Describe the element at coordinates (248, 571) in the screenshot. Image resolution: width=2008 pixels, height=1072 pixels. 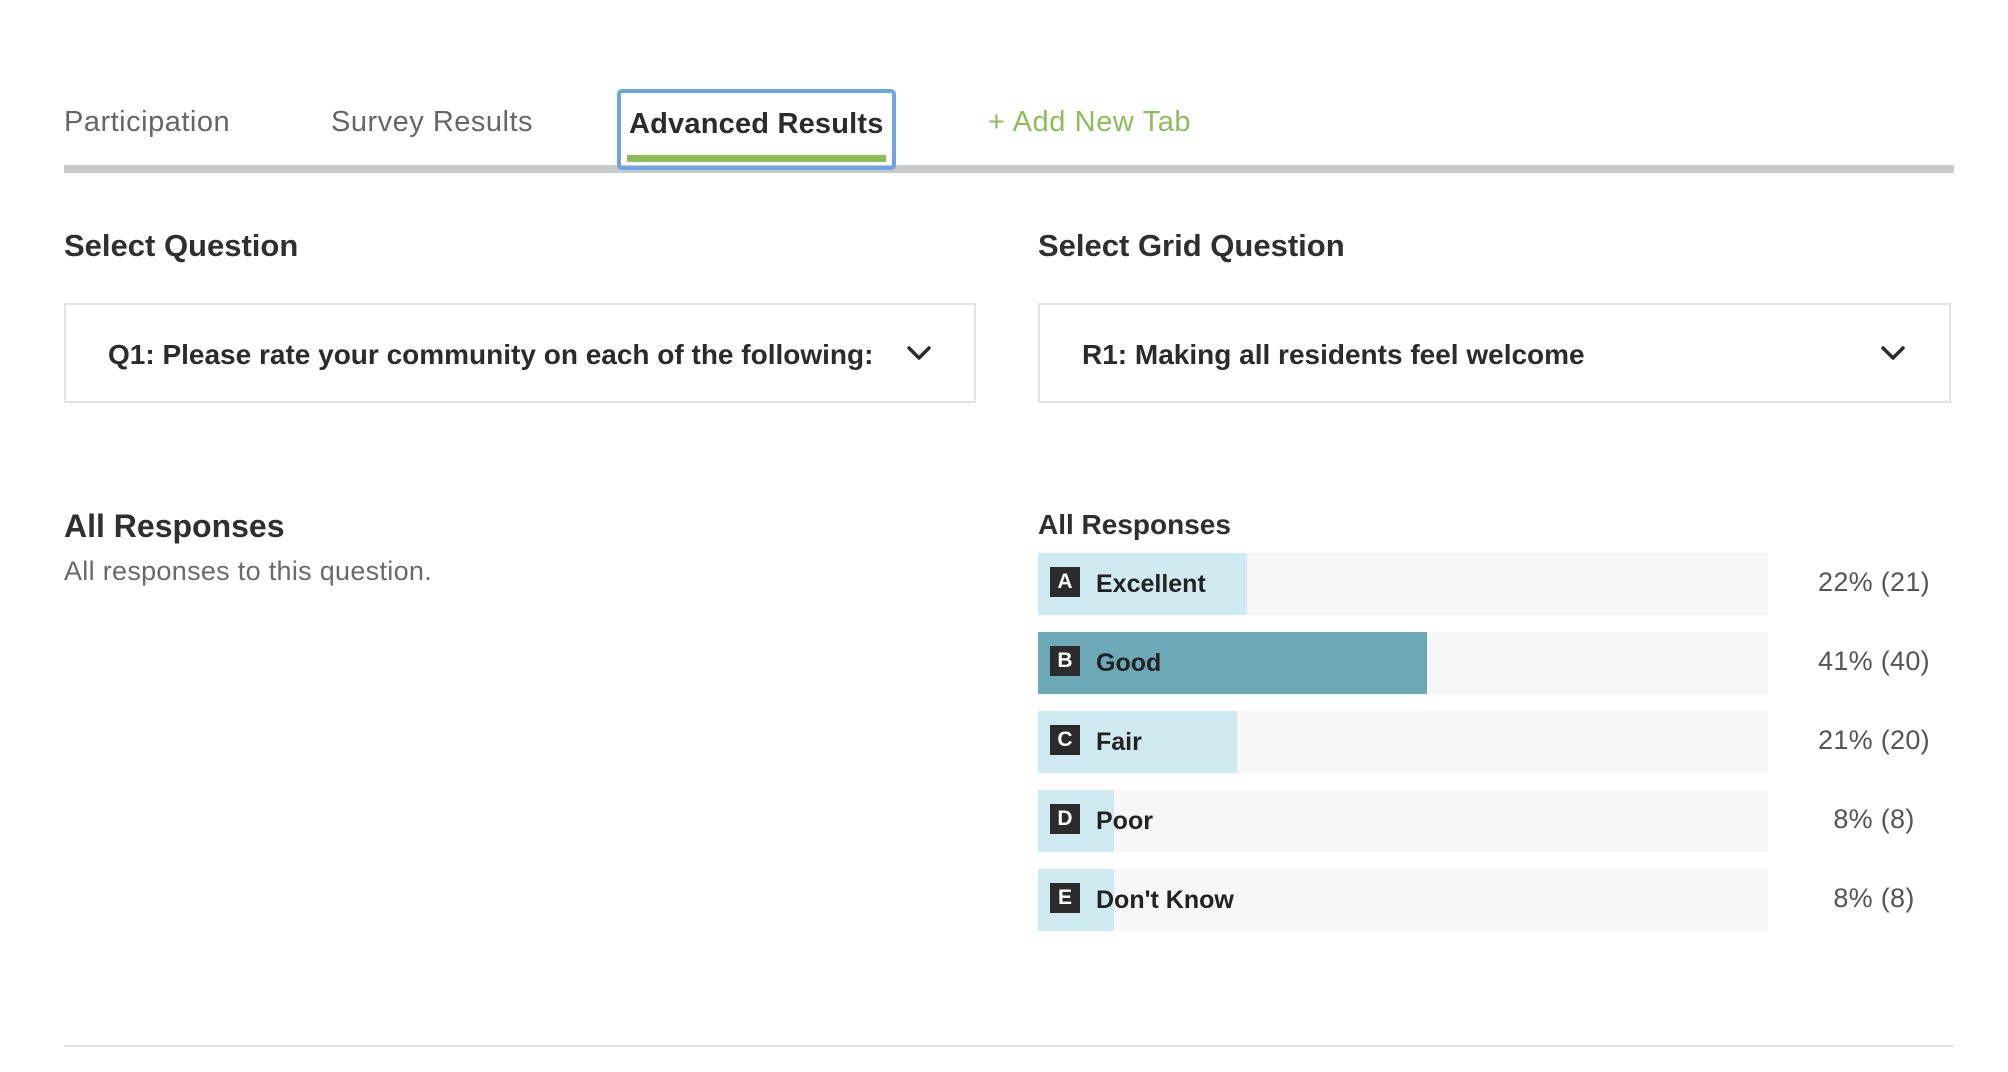
I see `all-responses-subtitle: All responses to this question.` at that location.